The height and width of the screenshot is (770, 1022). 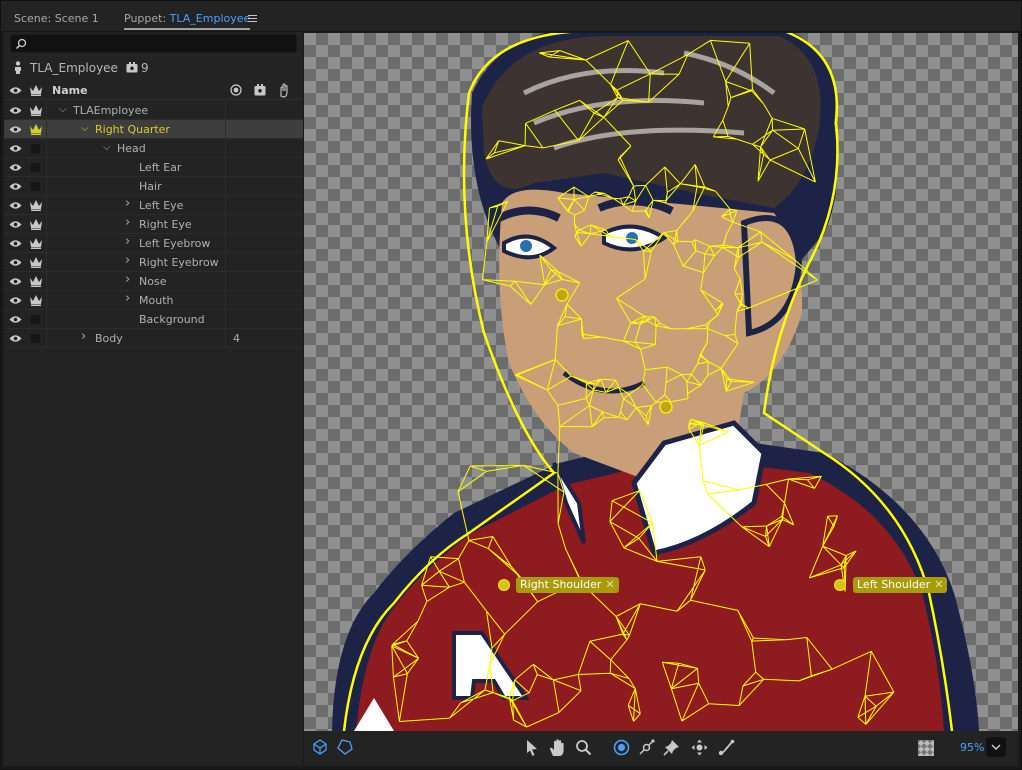 What do you see at coordinates (36, 90) in the screenshot?
I see `independent-crown-column-icon` at bounding box center [36, 90].